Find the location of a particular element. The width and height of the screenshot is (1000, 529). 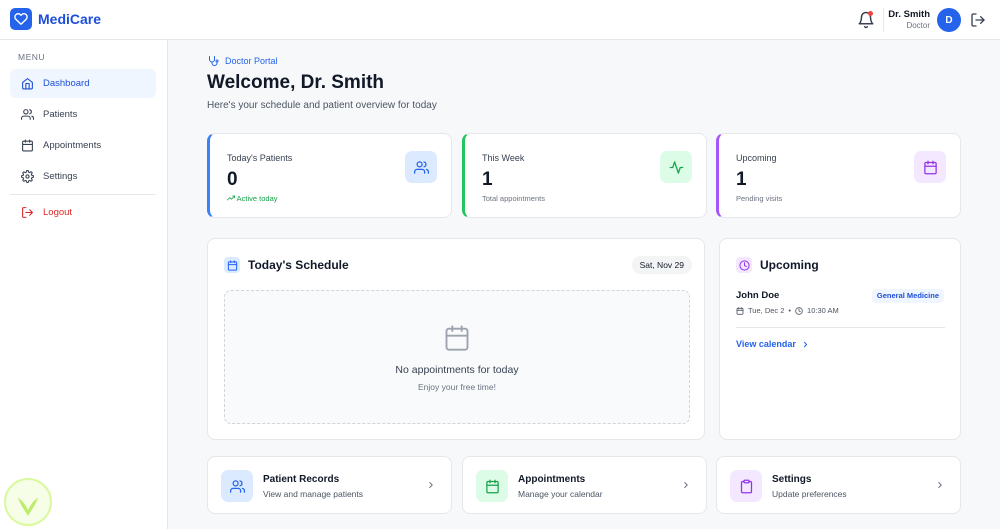

stat-card-today-patients: Today's Patients 0 Active today is located at coordinates (329, 175).